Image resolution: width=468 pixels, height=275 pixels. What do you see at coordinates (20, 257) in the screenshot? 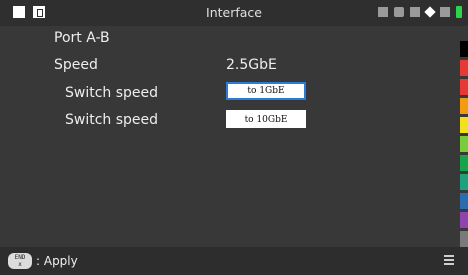
I see `end-key-top: END` at bounding box center [20, 257].